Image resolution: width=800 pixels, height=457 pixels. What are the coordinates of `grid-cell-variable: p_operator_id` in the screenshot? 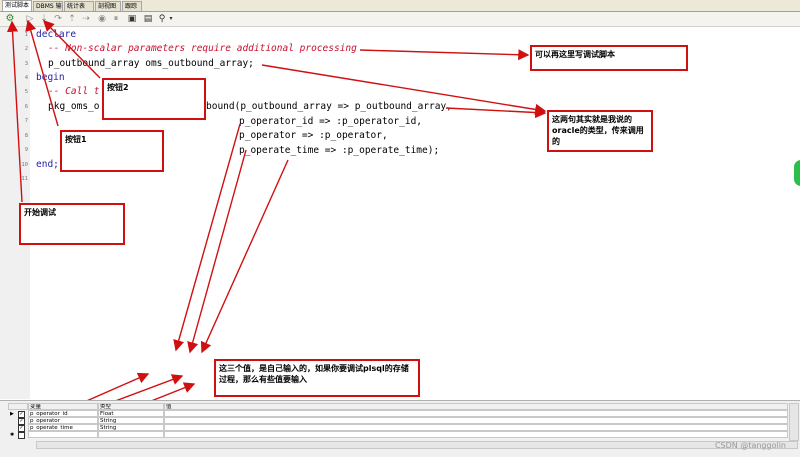 It's located at (63, 413).